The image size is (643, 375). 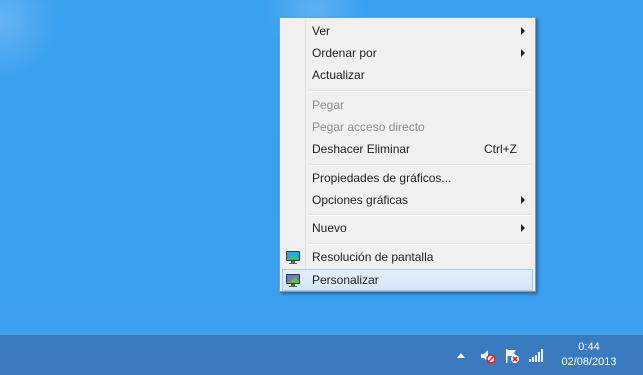 What do you see at coordinates (373, 257) in the screenshot?
I see `menu-item-label: Resolución de pantalla` at bounding box center [373, 257].